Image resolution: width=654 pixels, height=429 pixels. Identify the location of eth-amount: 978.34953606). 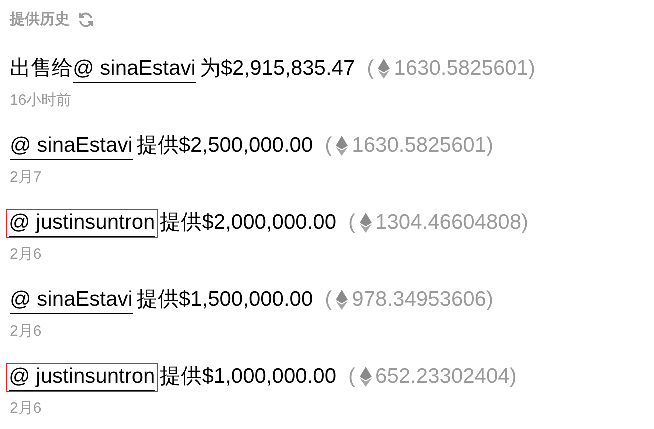
(423, 300).